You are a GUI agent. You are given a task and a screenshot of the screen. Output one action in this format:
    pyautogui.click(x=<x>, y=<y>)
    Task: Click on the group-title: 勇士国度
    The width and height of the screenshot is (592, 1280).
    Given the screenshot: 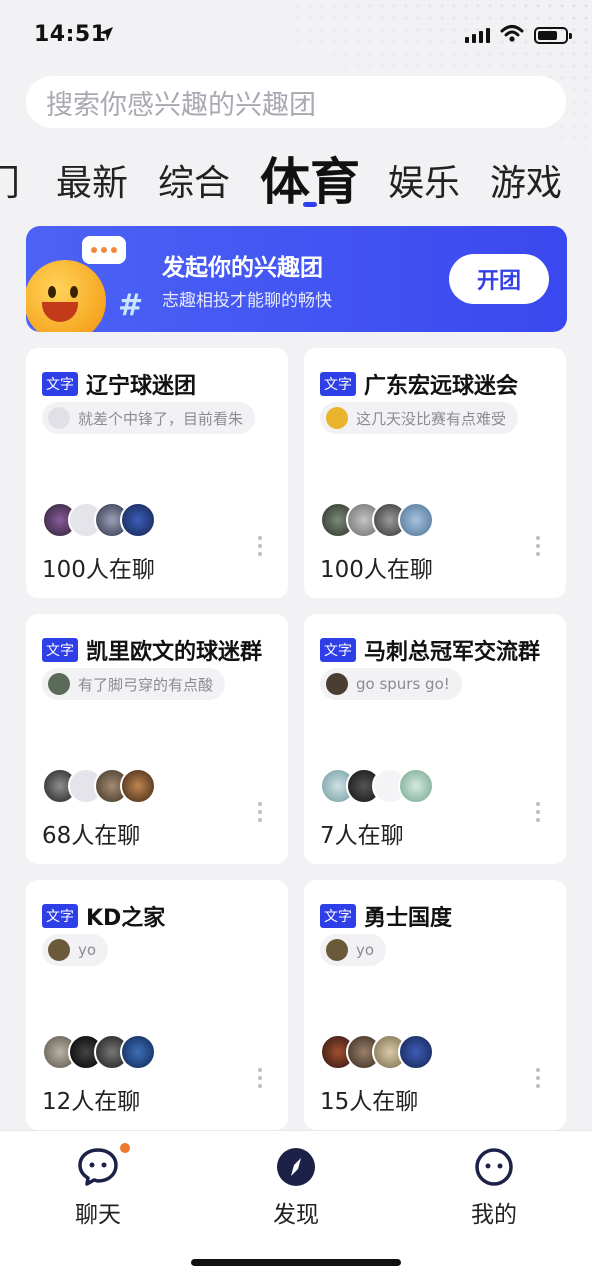 What is the action you would take?
    pyautogui.click(x=408, y=918)
    